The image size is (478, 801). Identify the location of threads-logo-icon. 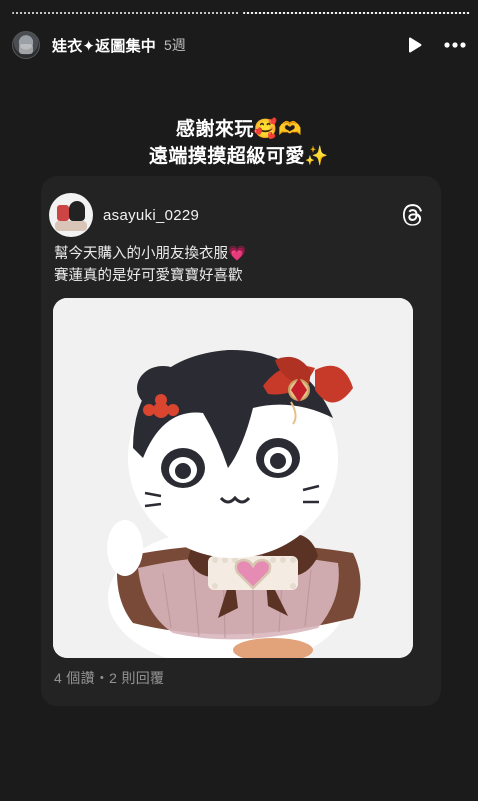
(412, 215).